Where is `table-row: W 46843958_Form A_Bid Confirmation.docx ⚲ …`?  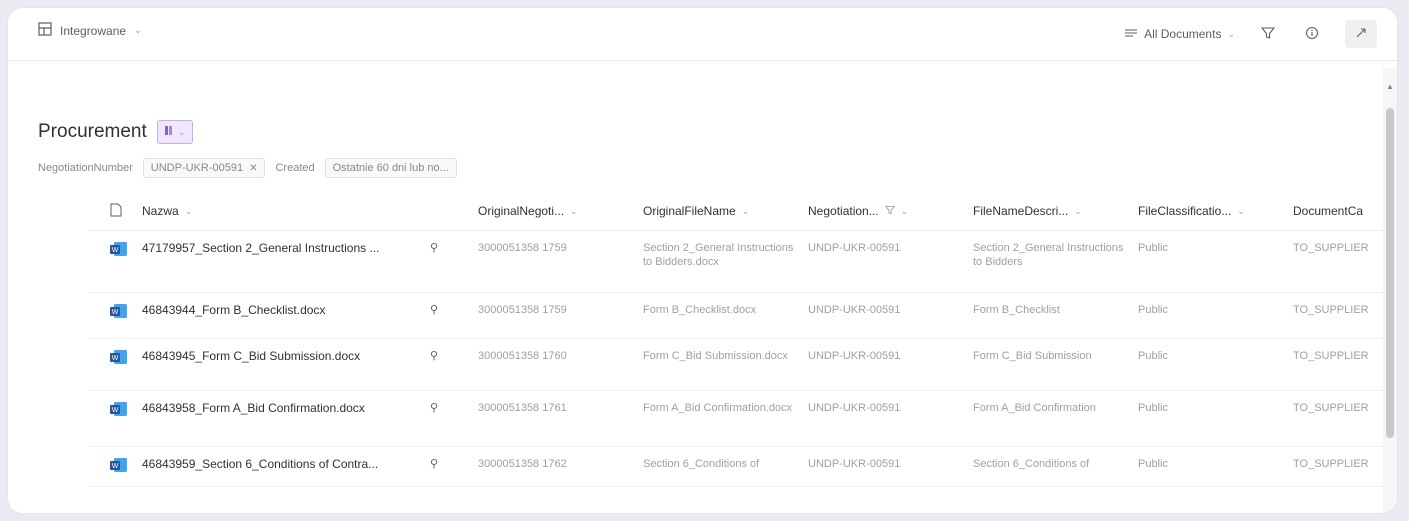 table-row: W 46843958_Form A_Bid Confirmation.docx ⚲ … is located at coordinates (735, 418).